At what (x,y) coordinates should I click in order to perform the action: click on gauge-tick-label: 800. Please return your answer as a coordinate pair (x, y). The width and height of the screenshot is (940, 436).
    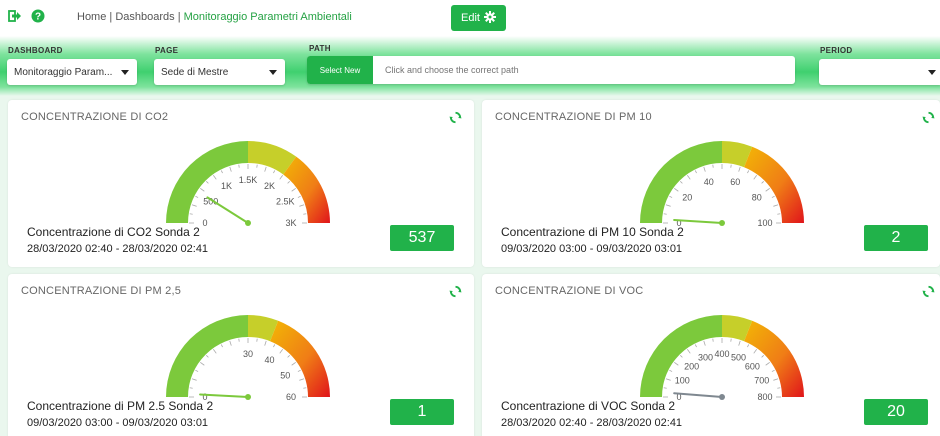
    Looking at the image, I should click on (764, 397).